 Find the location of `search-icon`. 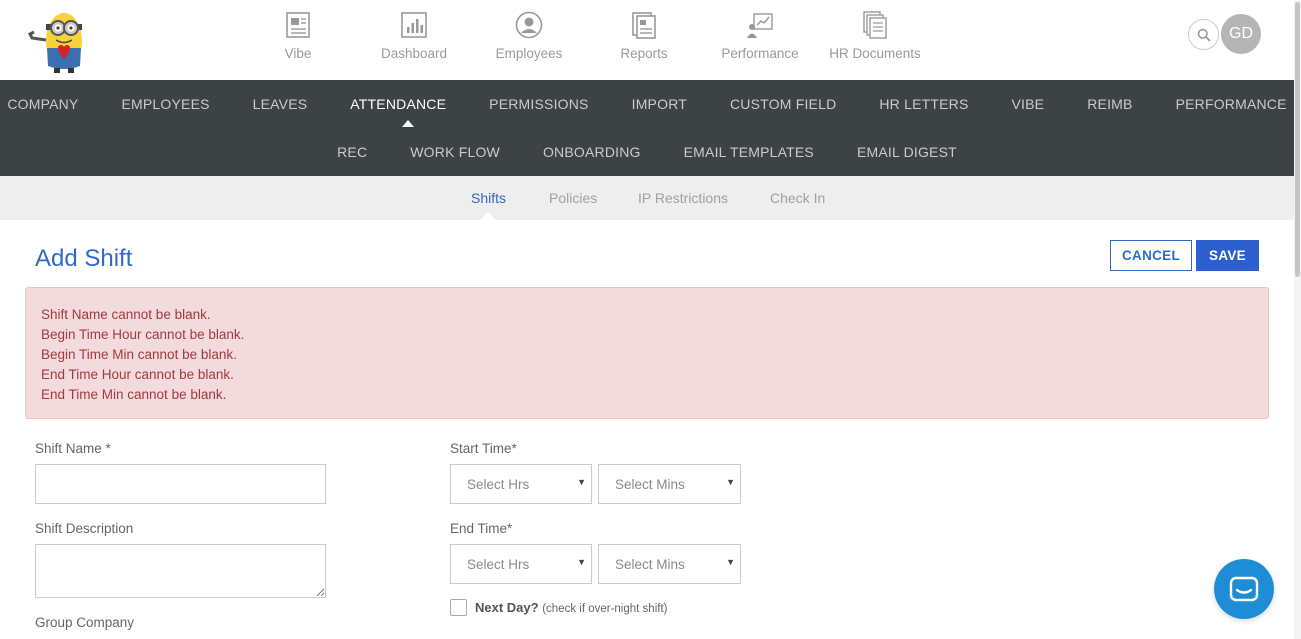

search-icon is located at coordinates (1204, 35).